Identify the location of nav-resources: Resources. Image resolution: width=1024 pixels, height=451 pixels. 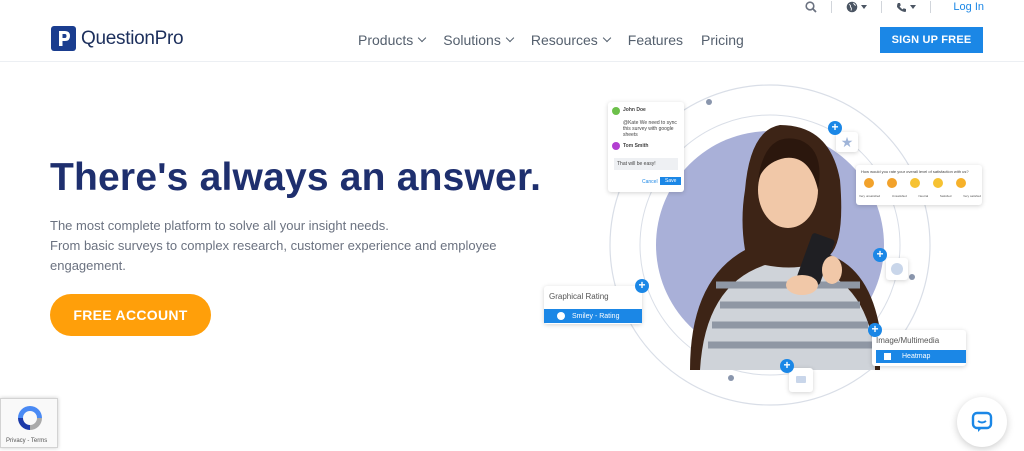
(571, 40).